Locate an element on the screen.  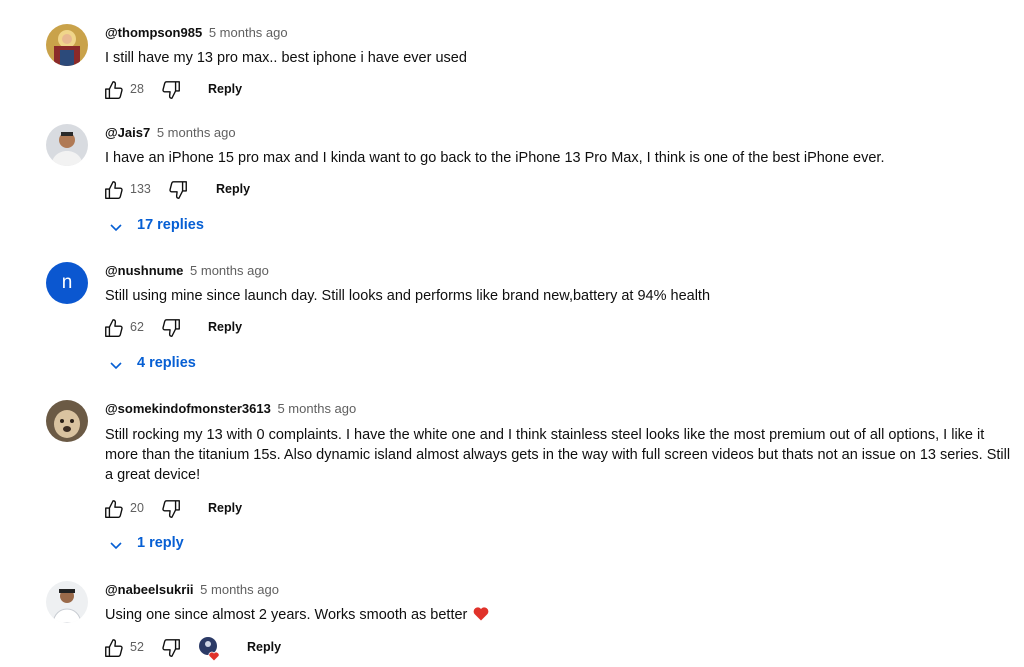
replies-label: 17 replies is located at coordinates (170, 225).